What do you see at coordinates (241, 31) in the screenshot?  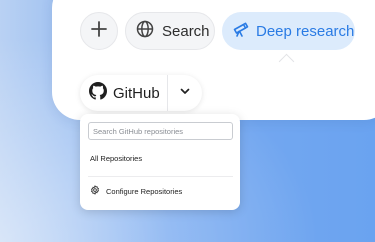 I see `telescope-icon` at bounding box center [241, 31].